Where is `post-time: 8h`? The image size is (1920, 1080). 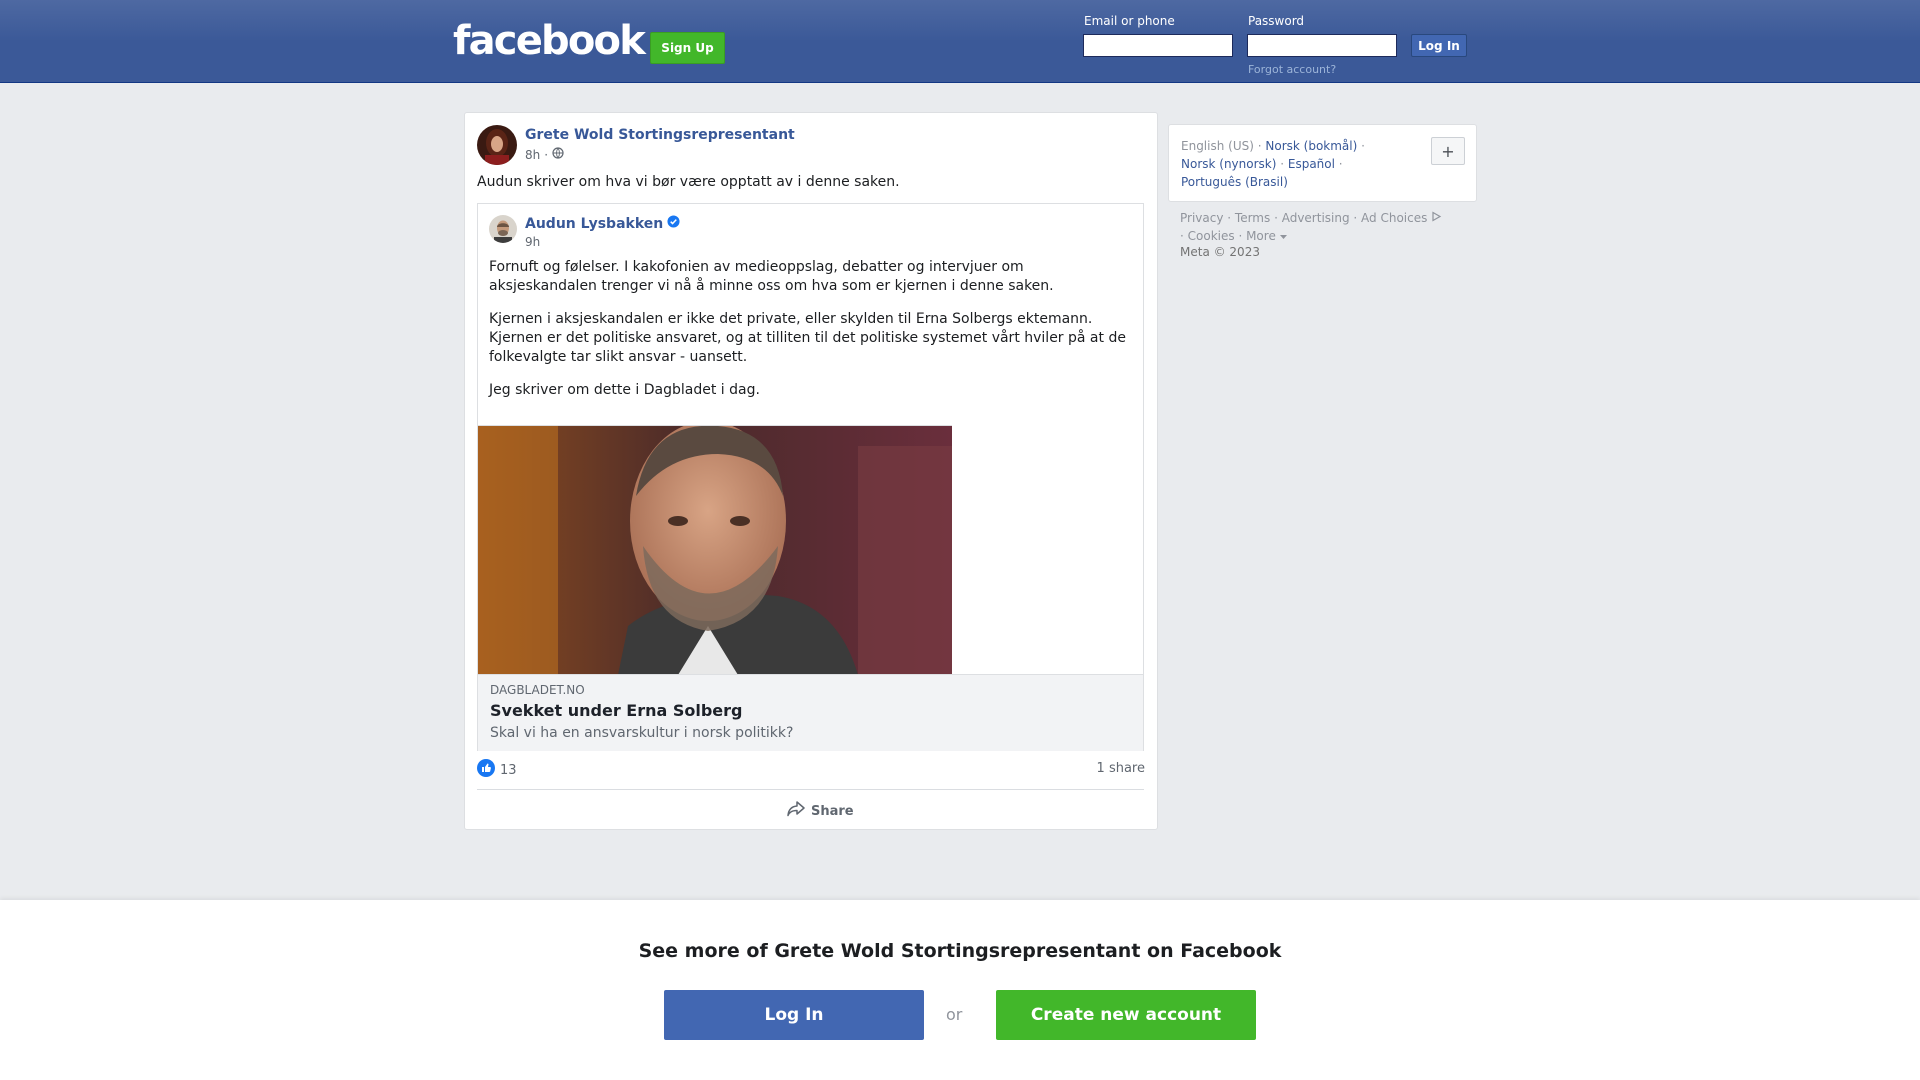 post-time: 8h is located at coordinates (532, 155).